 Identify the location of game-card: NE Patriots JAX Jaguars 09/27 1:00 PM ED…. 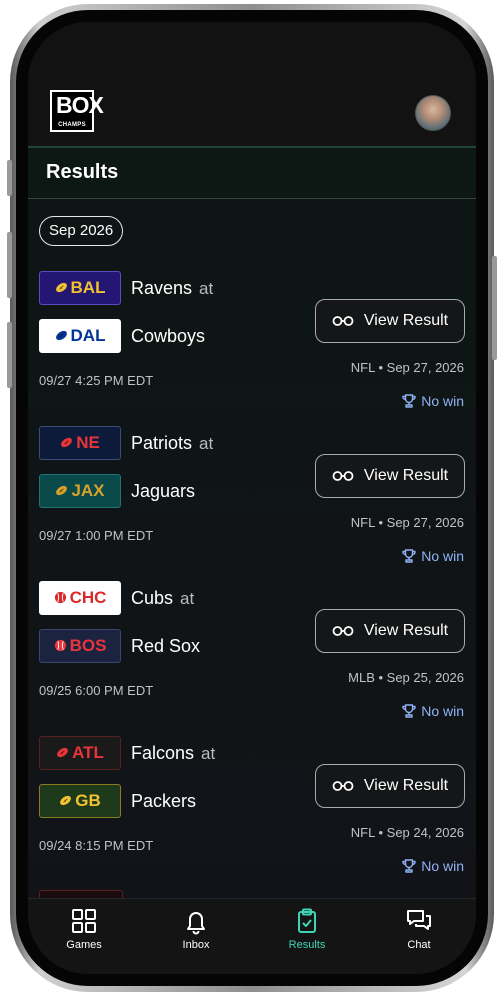
(252, 501).